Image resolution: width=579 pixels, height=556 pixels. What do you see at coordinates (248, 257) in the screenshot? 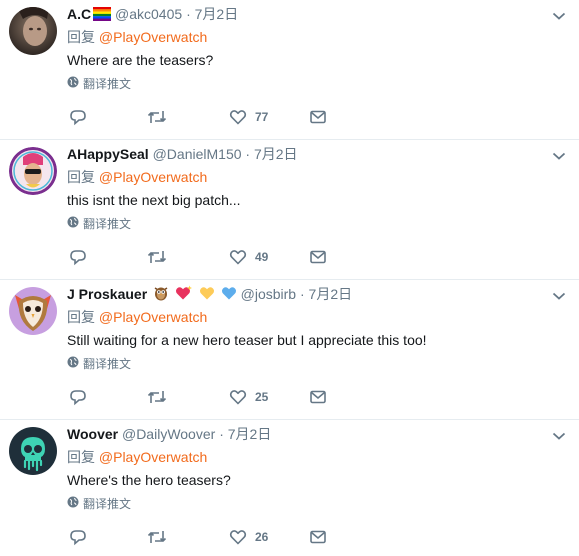
I see `like-button: 49` at bounding box center [248, 257].